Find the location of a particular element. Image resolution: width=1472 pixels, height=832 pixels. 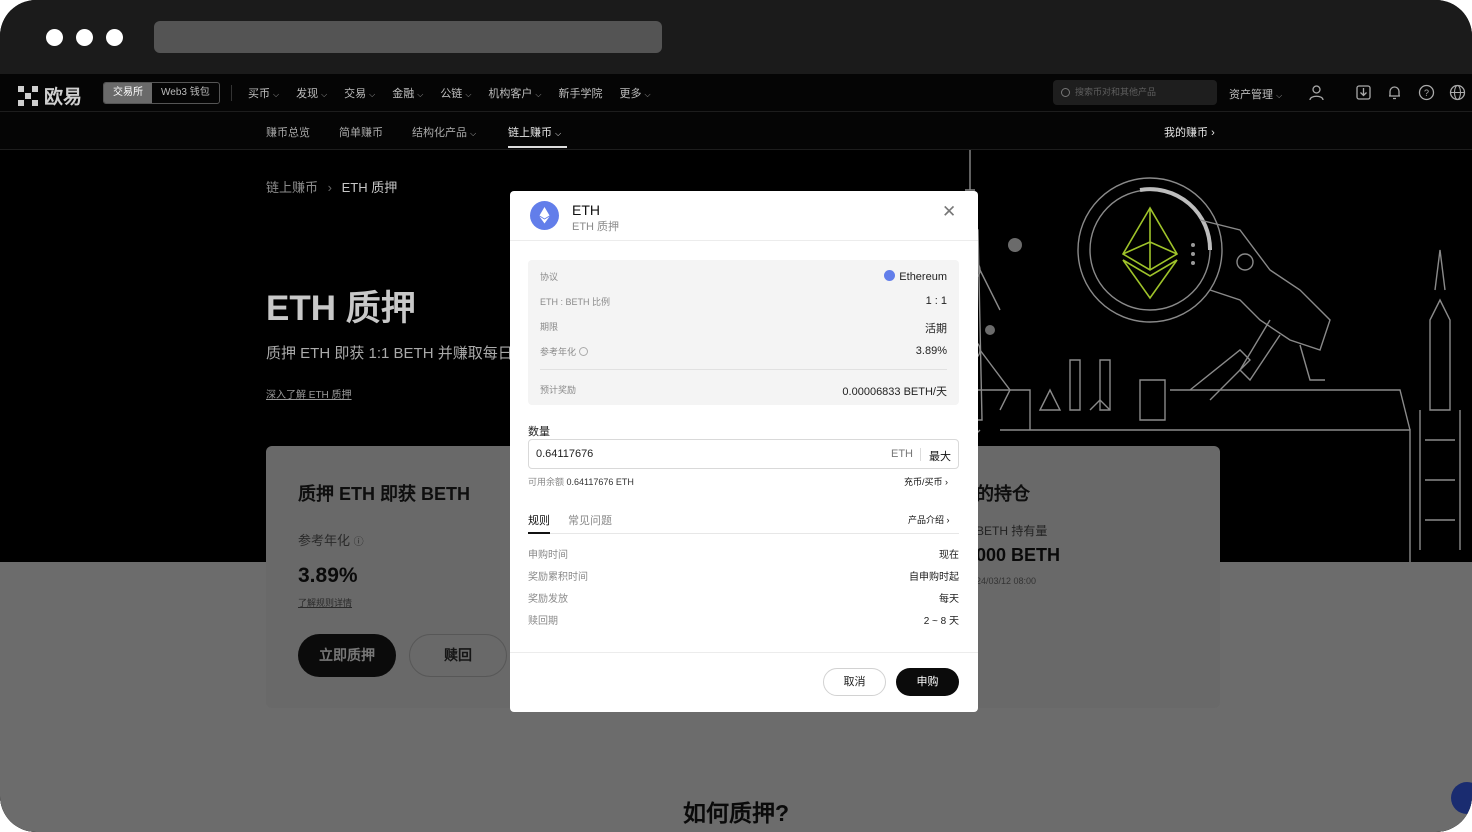

close-icon: ✕ is located at coordinates (949, 212).